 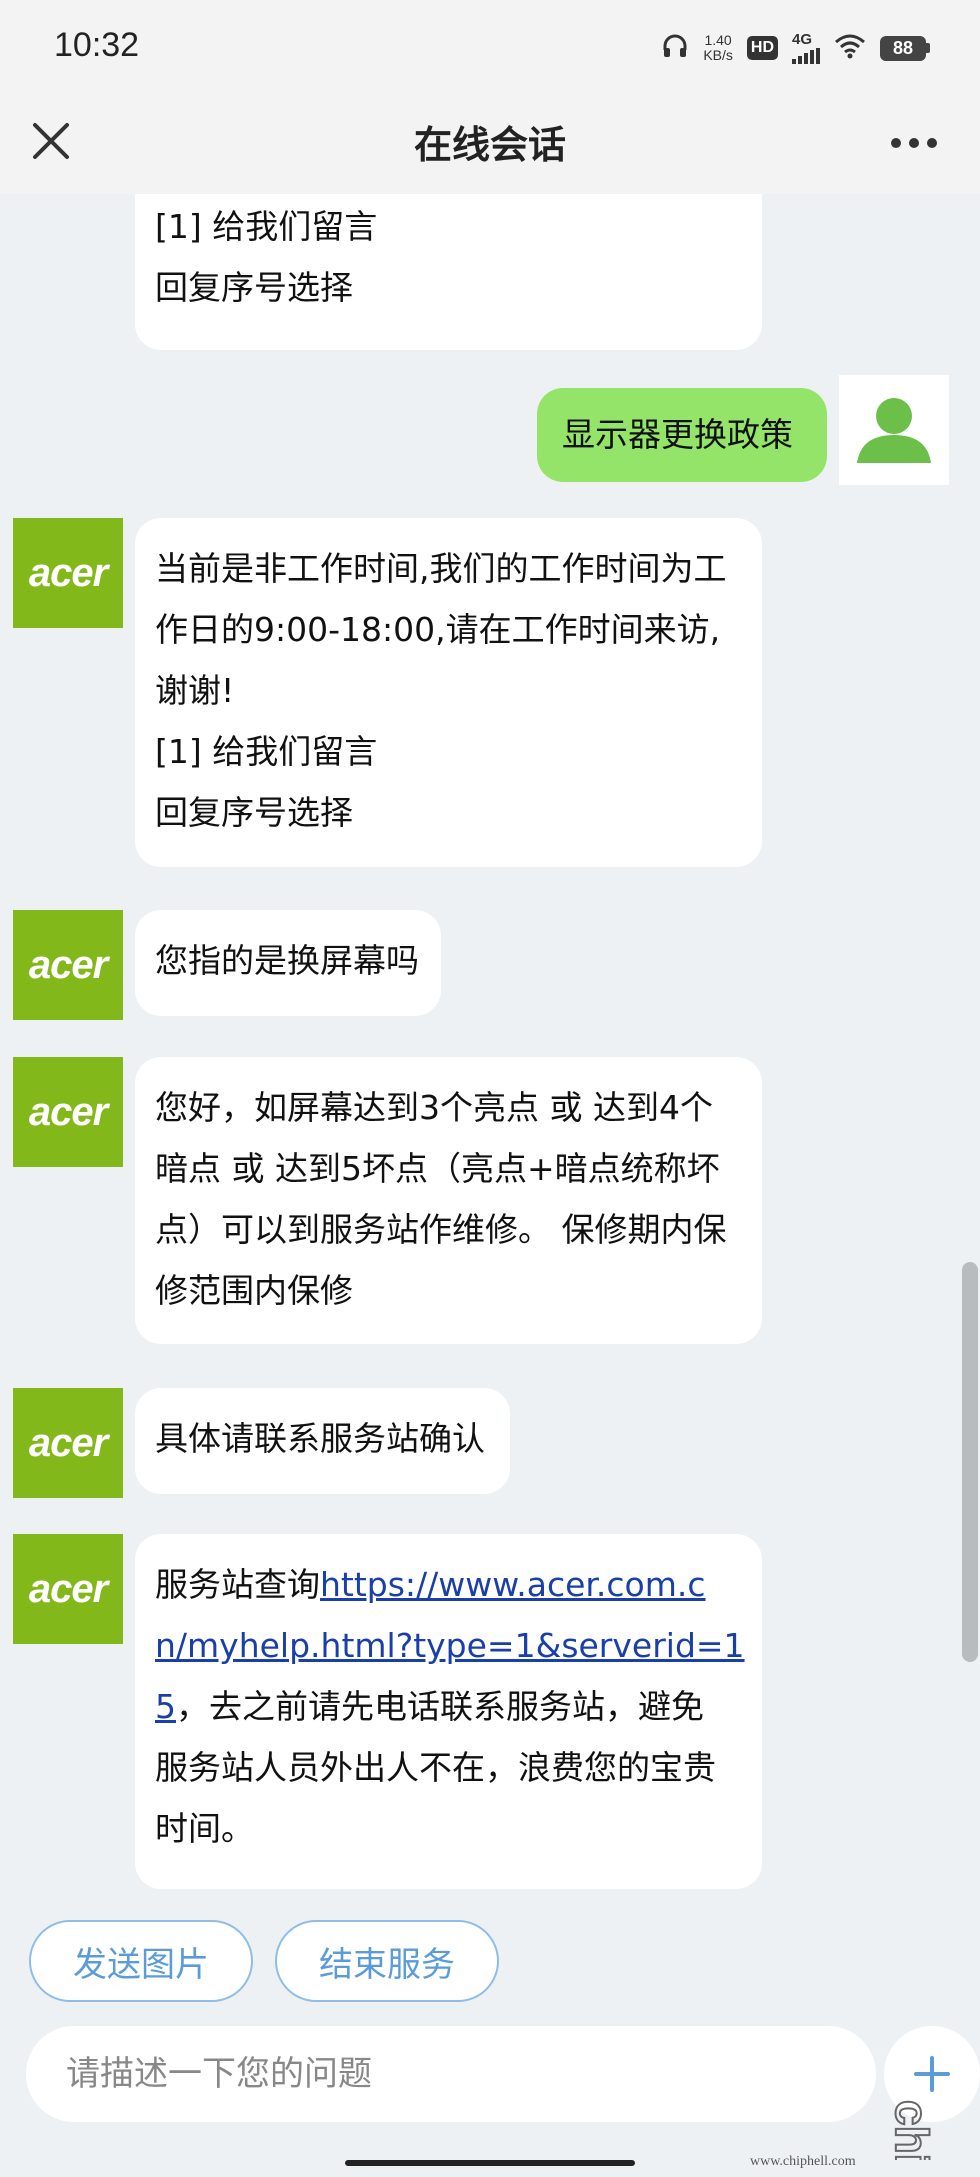 What do you see at coordinates (806, 56) in the screenshot?
I see `signal-bars-icon` at bounding box center [806, 56].